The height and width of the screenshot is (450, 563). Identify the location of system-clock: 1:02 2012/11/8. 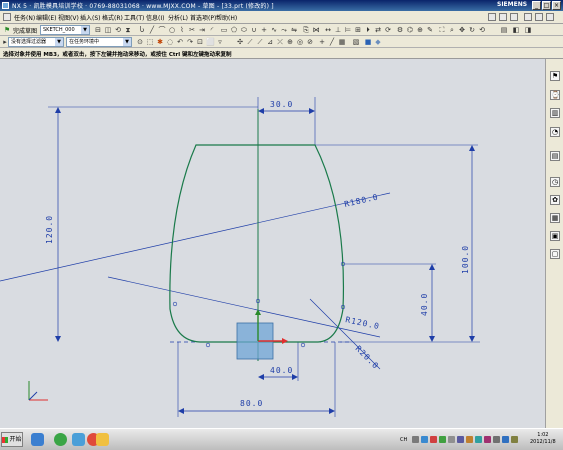
(543, 439).